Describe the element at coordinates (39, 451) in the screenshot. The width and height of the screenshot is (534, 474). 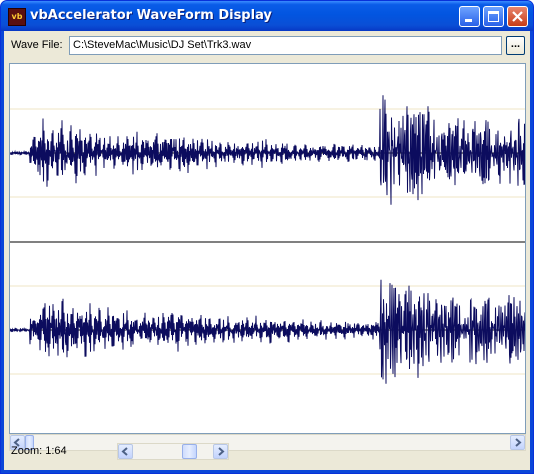
I see `zoom-label: Zoom: 1:64` at that location.